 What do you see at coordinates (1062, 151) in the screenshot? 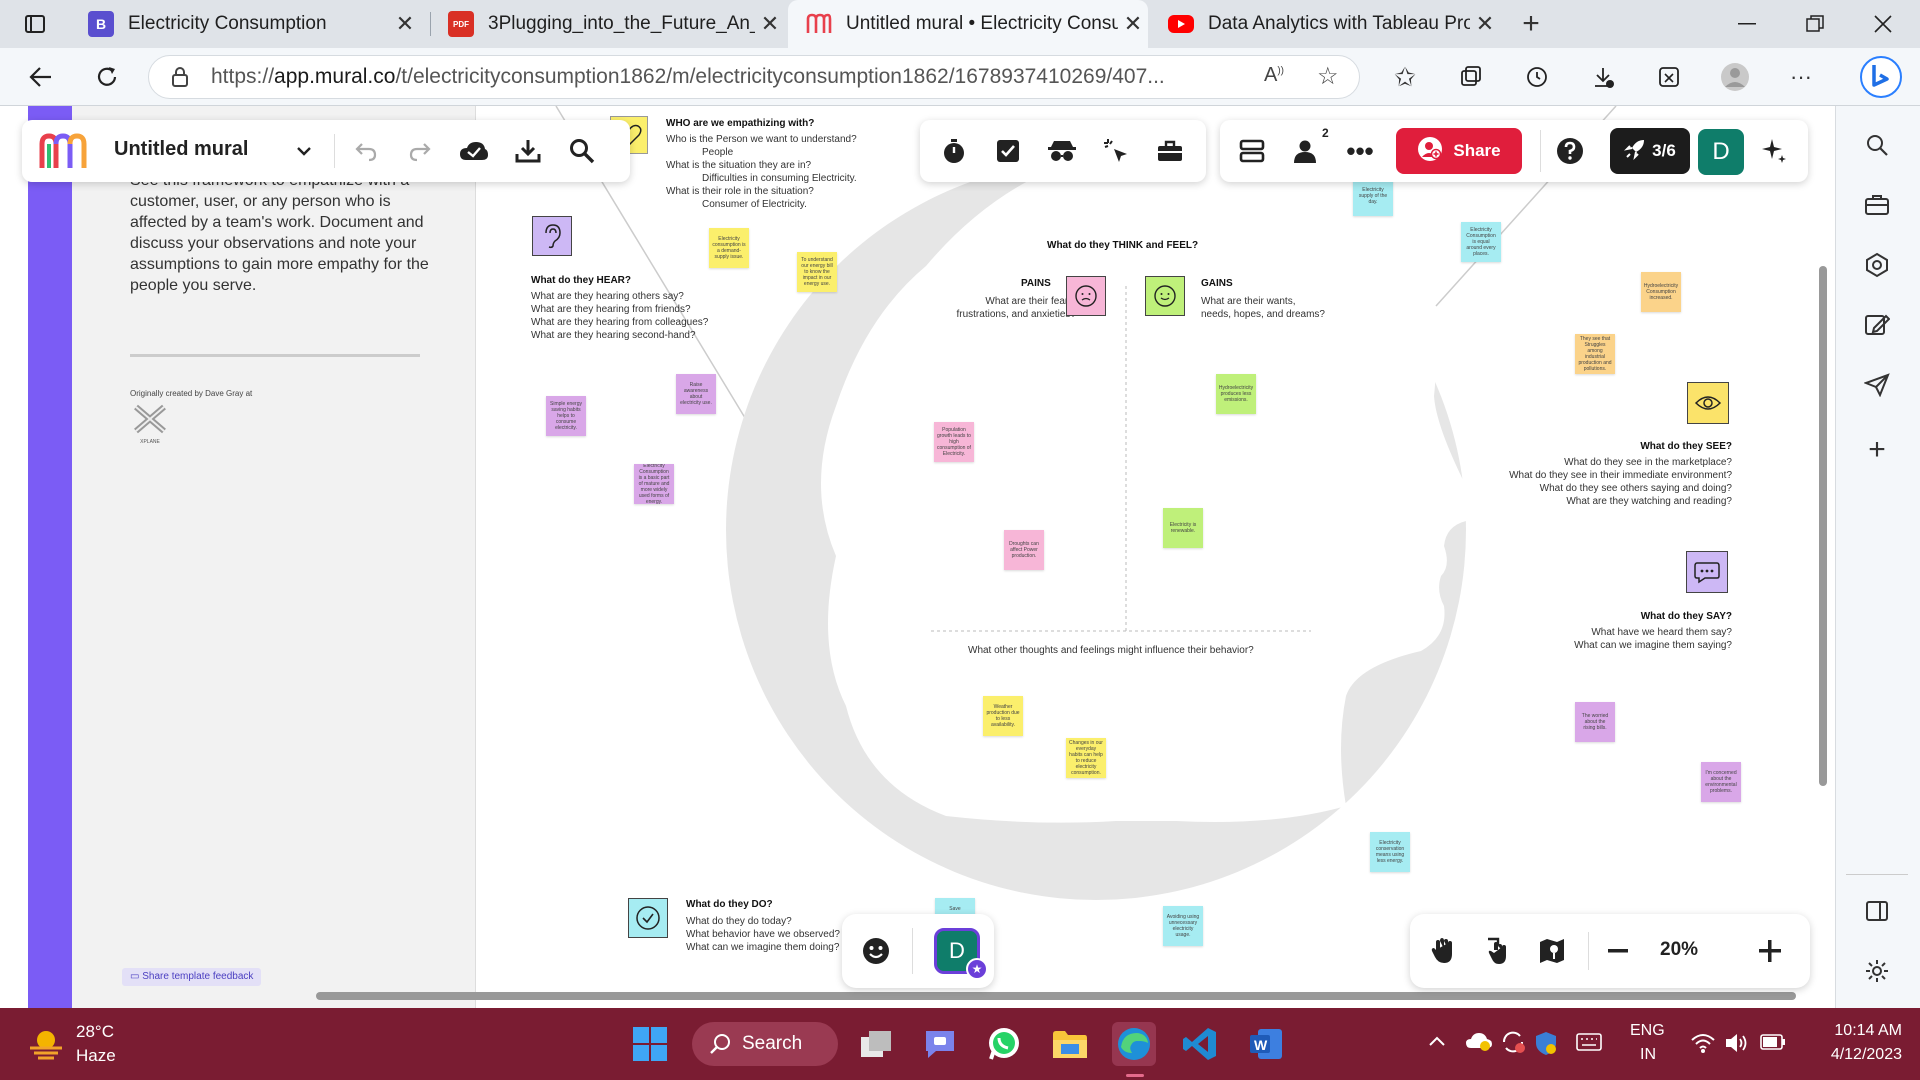
I see `private-mode-icon` at bounding box center [1062, 151].